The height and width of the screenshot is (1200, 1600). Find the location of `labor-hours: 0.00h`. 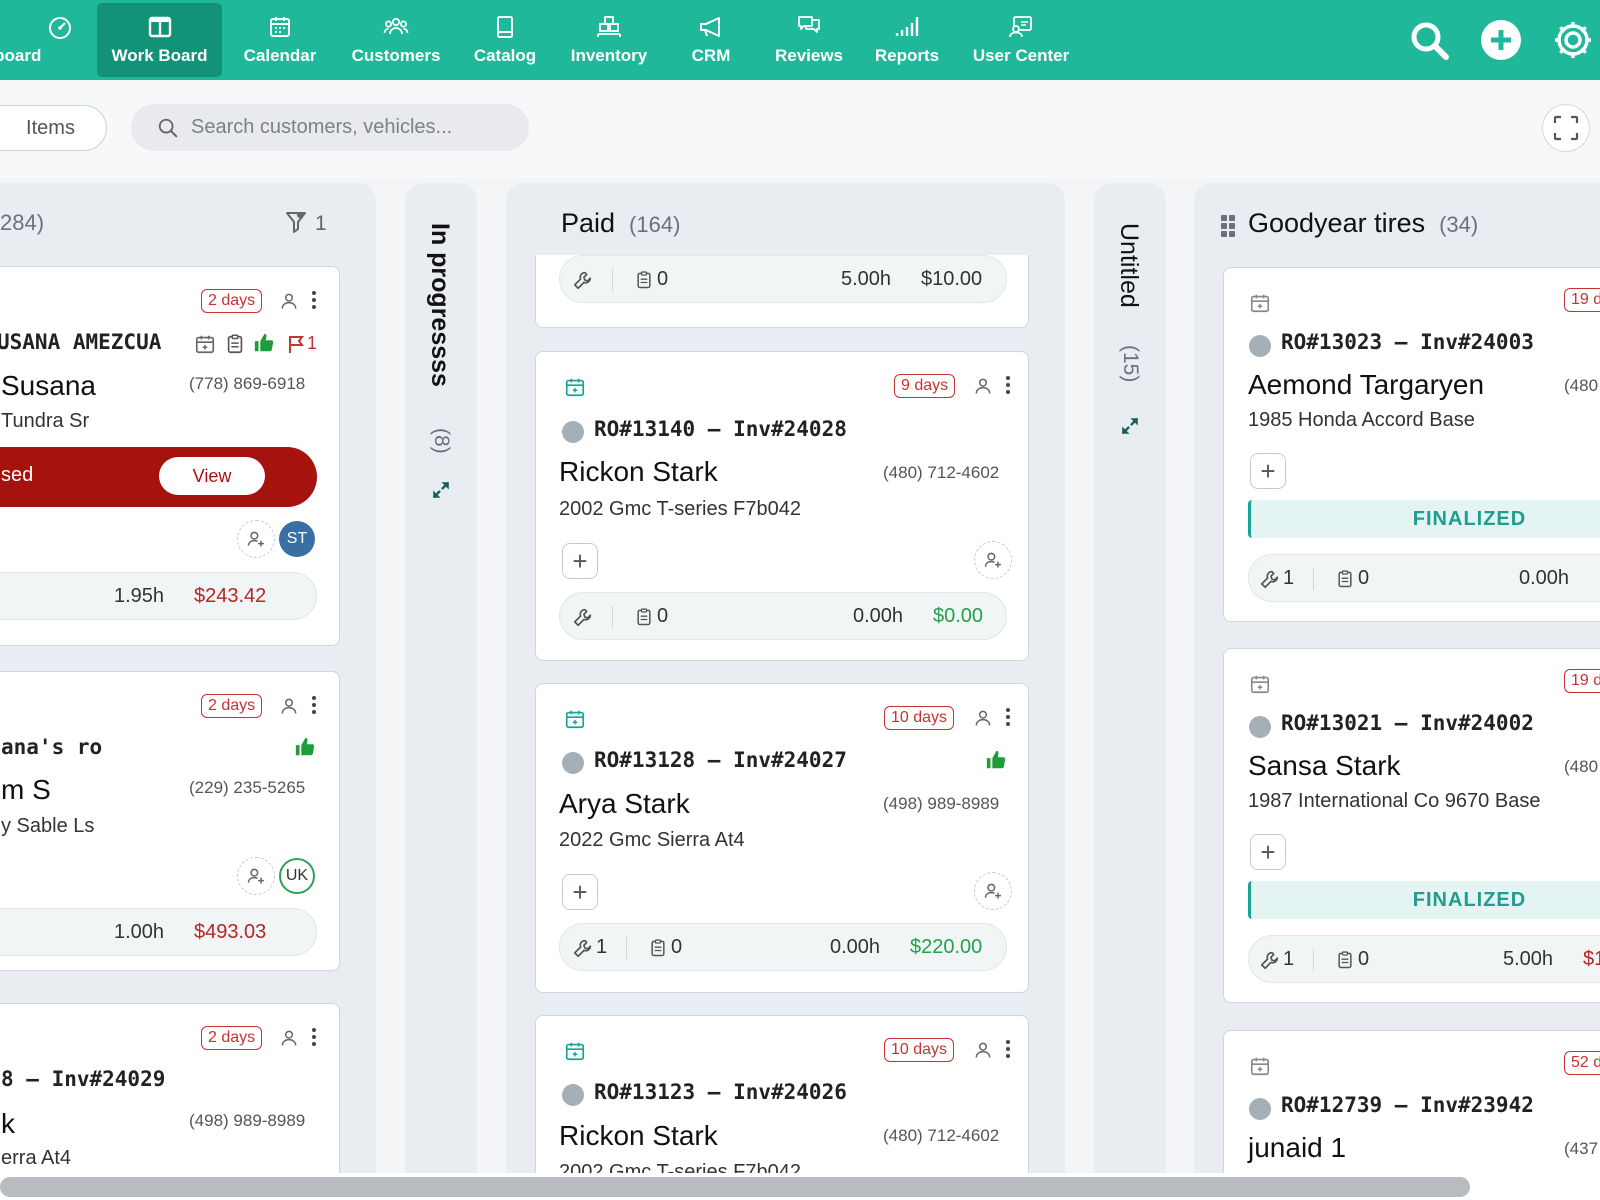

labor-hours: 0.00h is located at coordinates (878, 616).